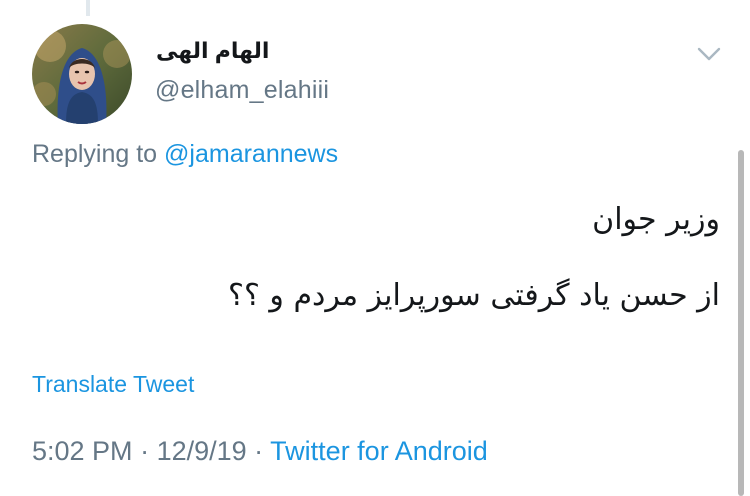  What do you see at coordinates (656, 219) in the screenshot?
I see `tweet-text-line-1: وزیر جوان` at bounding box center [656, 219].